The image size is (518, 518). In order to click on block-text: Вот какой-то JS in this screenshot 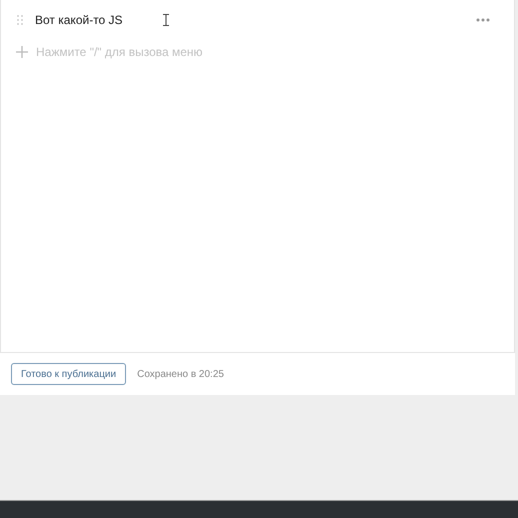, I will do `click(79, 20)`.